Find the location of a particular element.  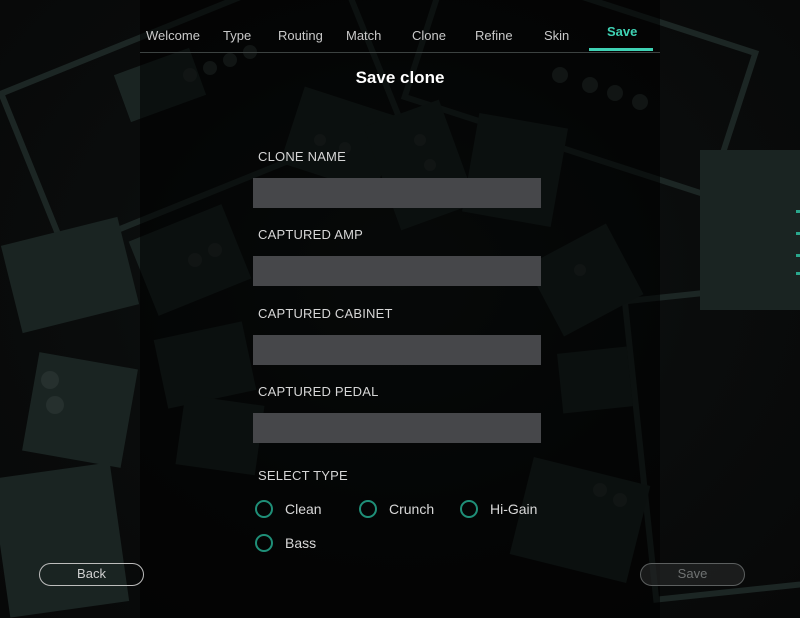

page-title: Save clone is located at coordinates (400, 77).